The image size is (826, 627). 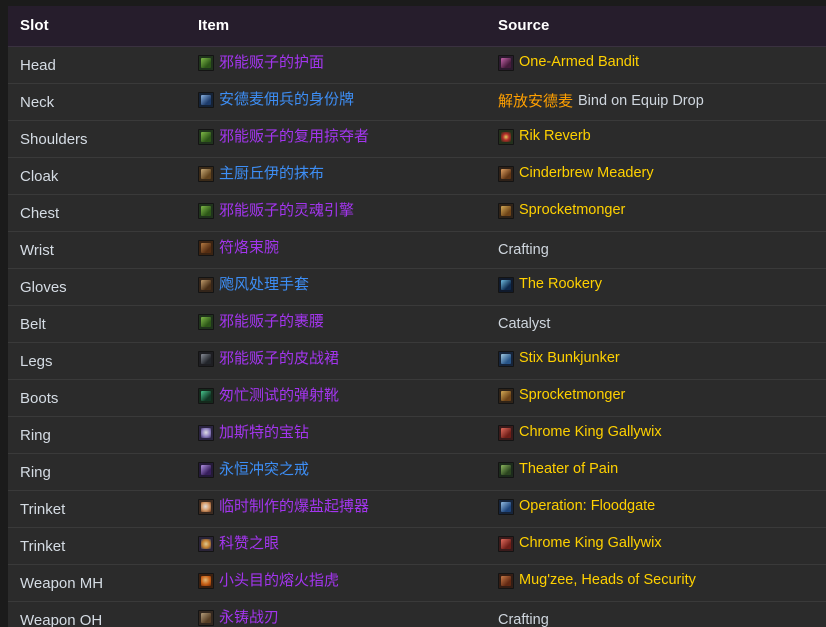 What do you see at coordinates (336, 26) in the screenshot?
I see `column-header-item: Item` at bounding box center [336, 26].